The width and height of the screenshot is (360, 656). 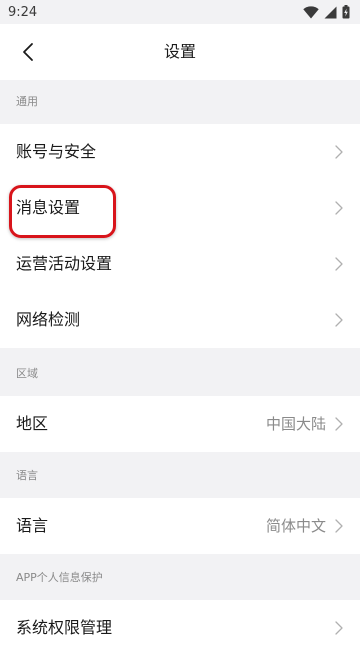 I want to click on settings-item-label: 地区, so click(x=32, y=423).